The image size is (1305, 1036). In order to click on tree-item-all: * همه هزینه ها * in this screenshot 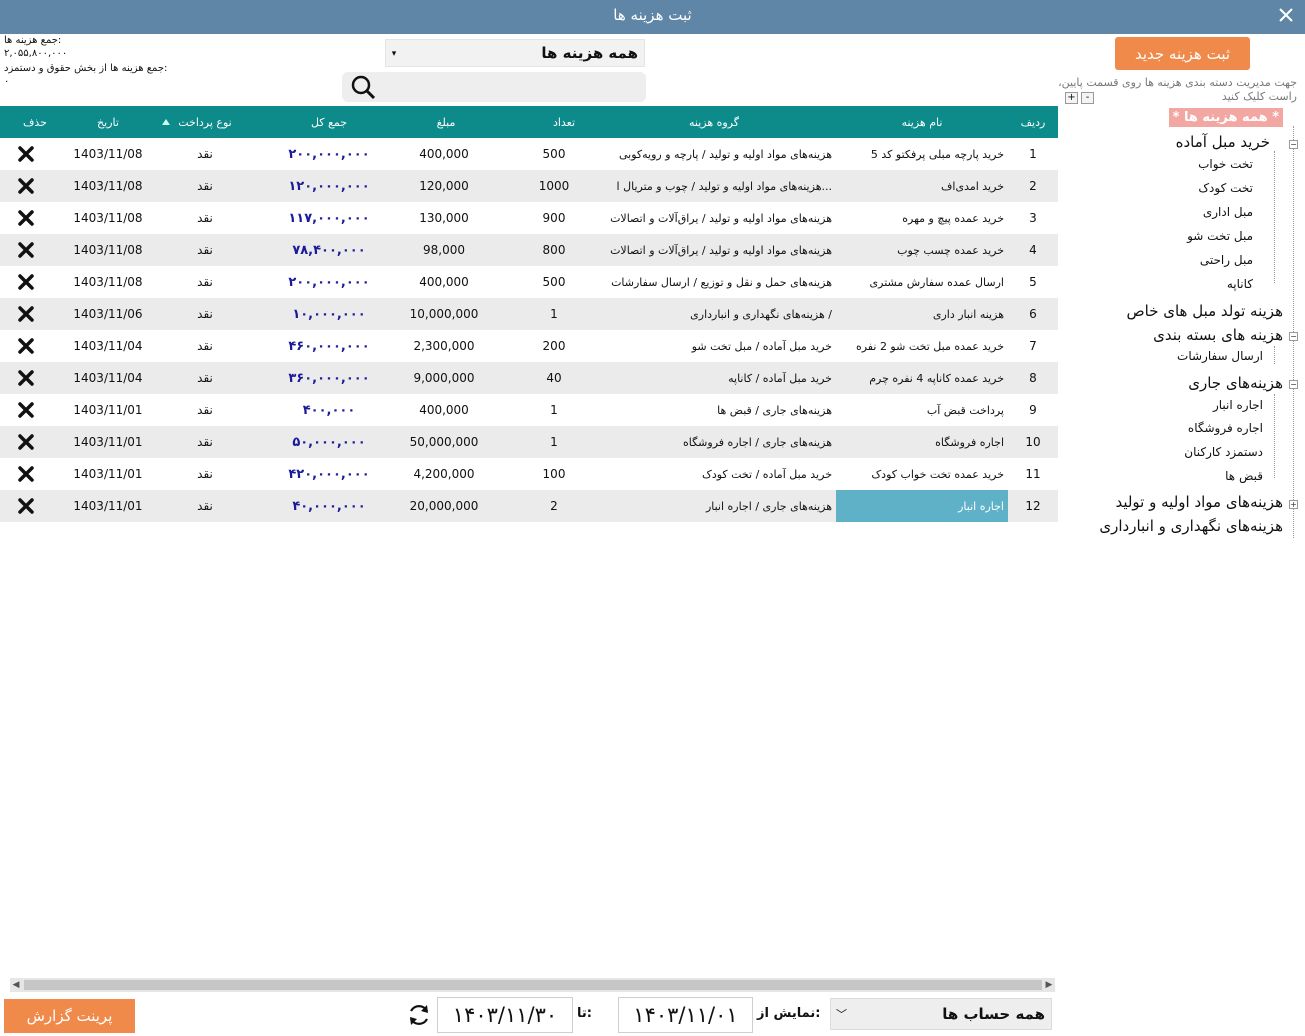, I will do `click(1225, 117)`.